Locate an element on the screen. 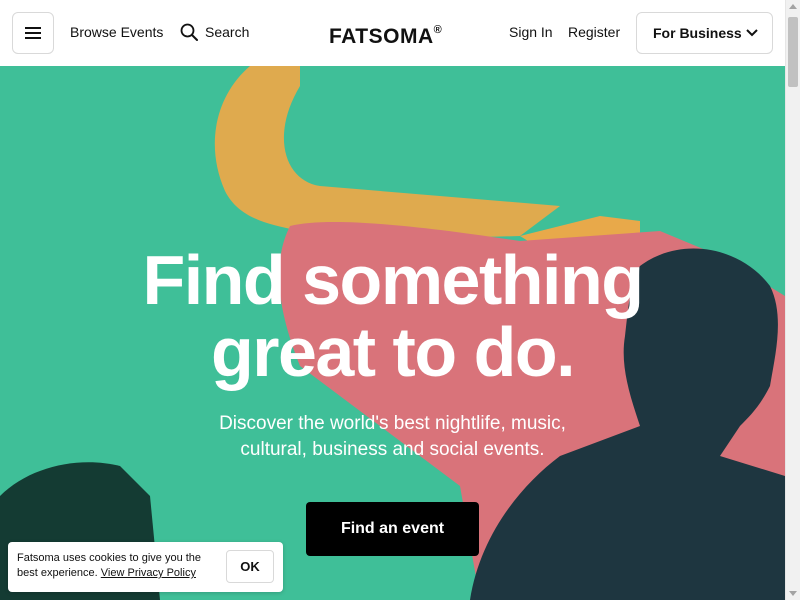 Image resolution: width=800 pixels, height=600 pixels. browse-events-link: Browse Events is located at coordinates (116, 32).